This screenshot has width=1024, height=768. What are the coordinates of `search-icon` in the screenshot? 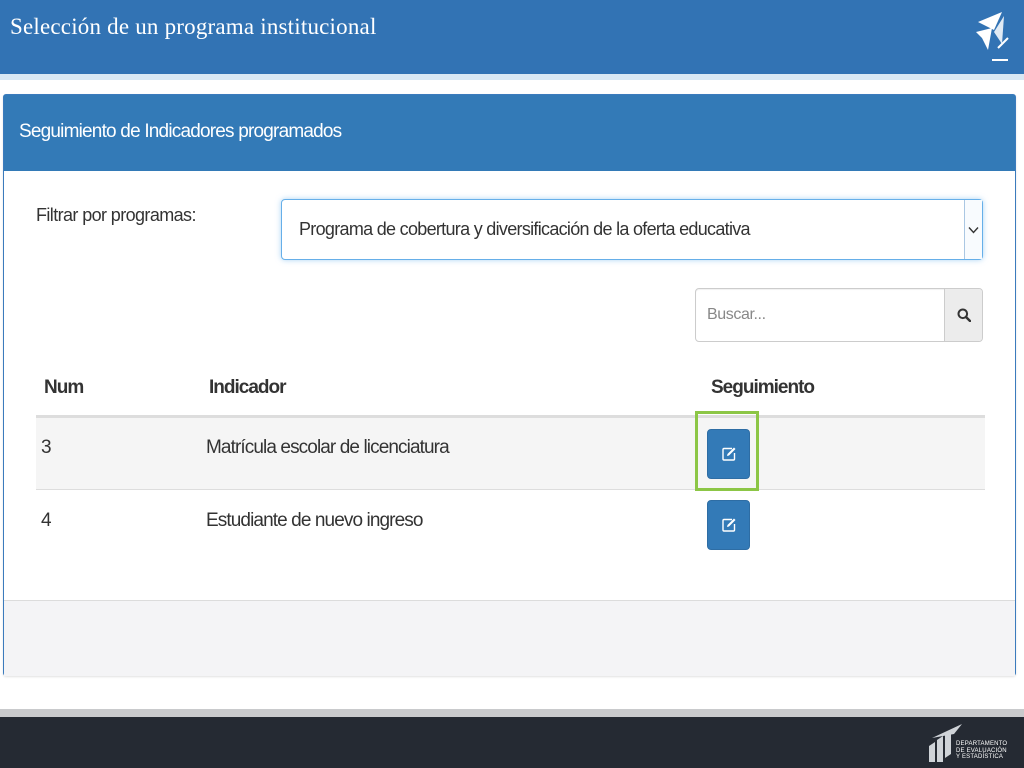 It's located at (964, 315).